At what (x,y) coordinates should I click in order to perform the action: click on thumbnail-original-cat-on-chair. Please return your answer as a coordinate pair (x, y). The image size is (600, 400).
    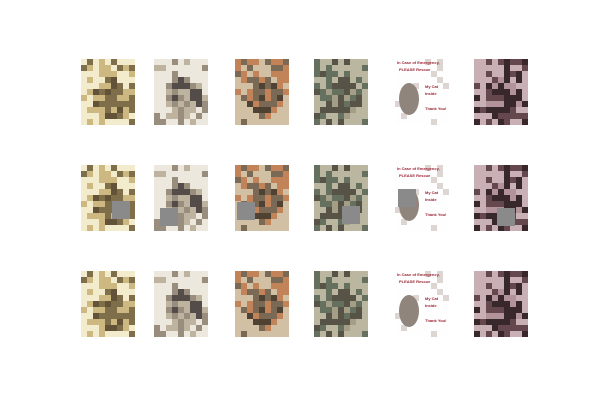
    Looking at the image, I should click on (108, 92).